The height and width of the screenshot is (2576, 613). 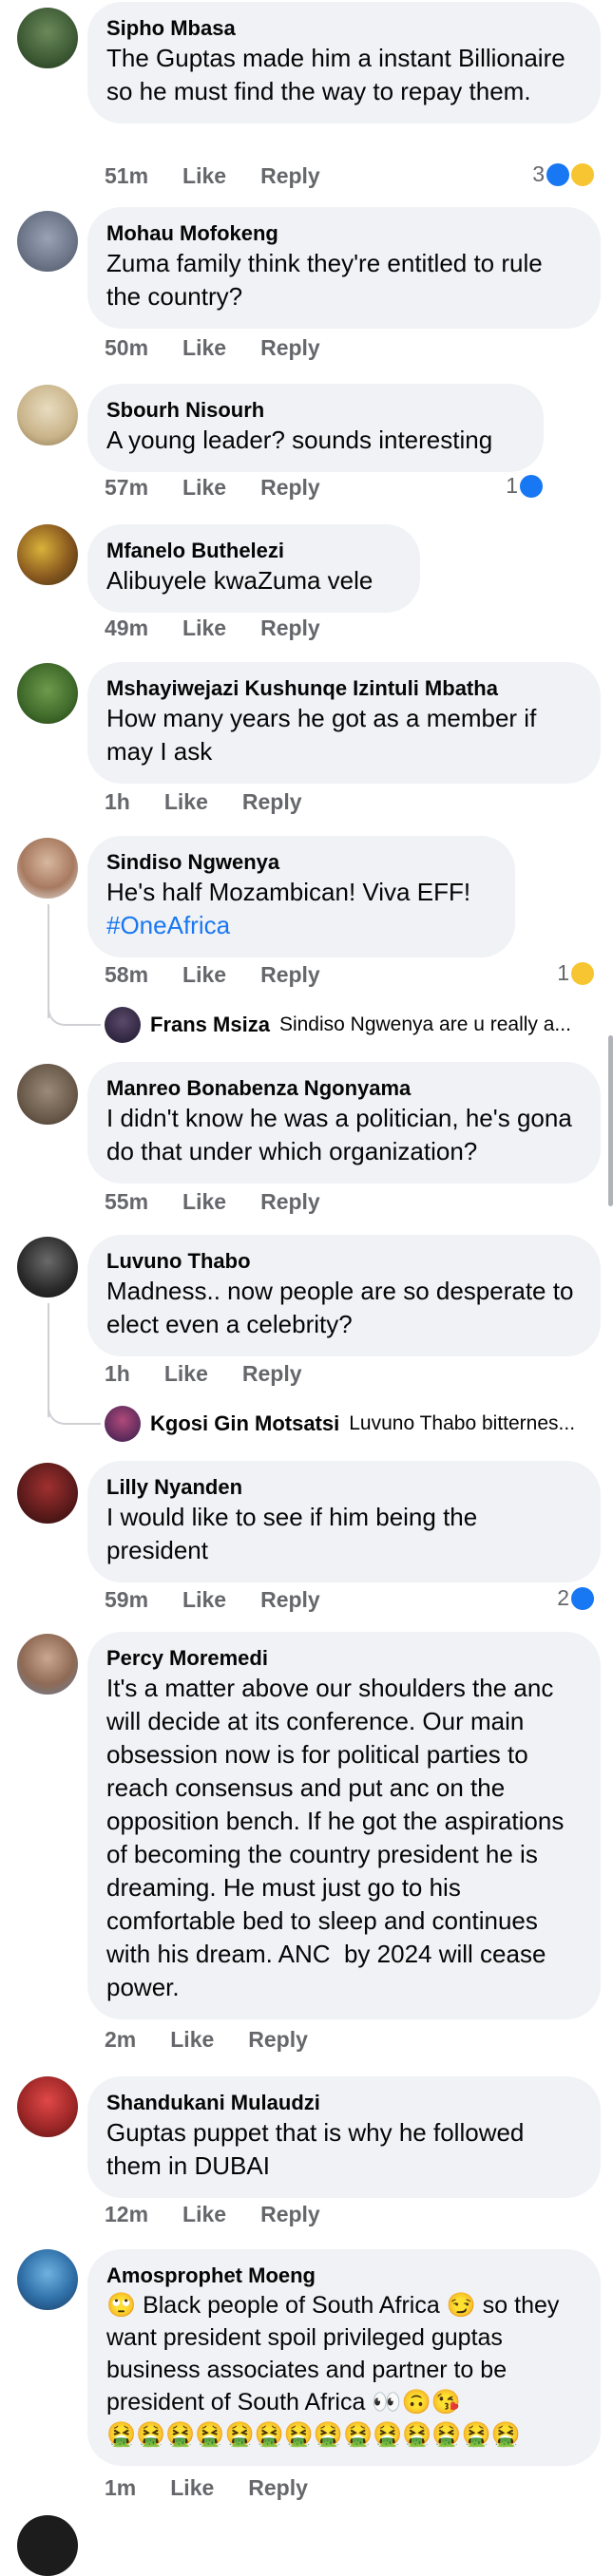 What do you see at coordinates (611, 1120) in the screenshot?
I see `scrollbar` at bounding box center [611, 1120].